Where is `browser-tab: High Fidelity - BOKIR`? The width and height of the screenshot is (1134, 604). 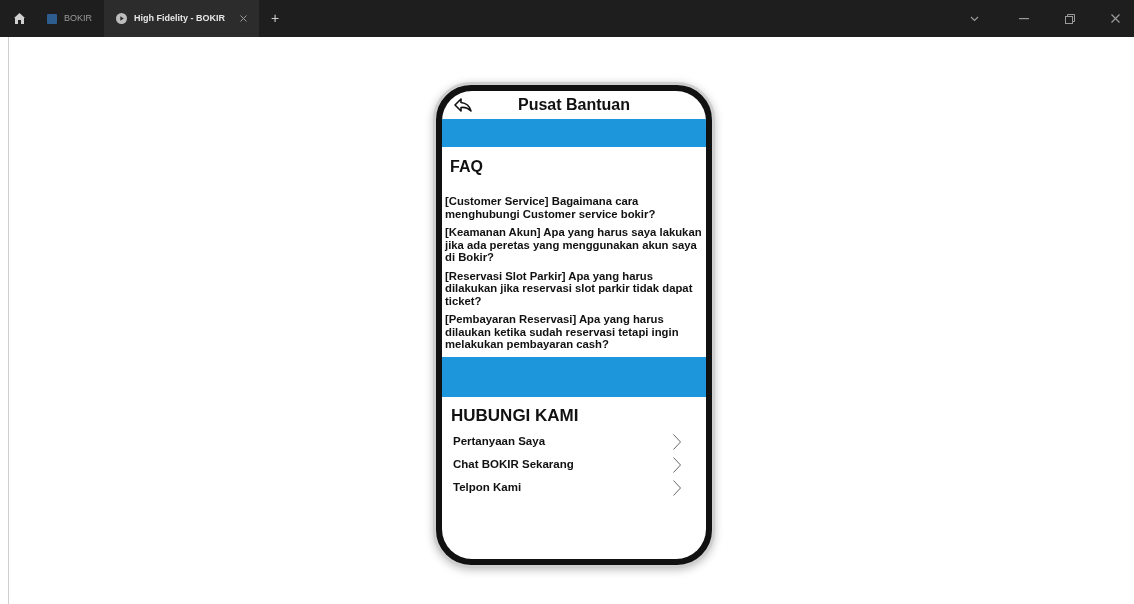
browser-tab: High Fidelity - BOKIR is located at coordinates (181, 18).